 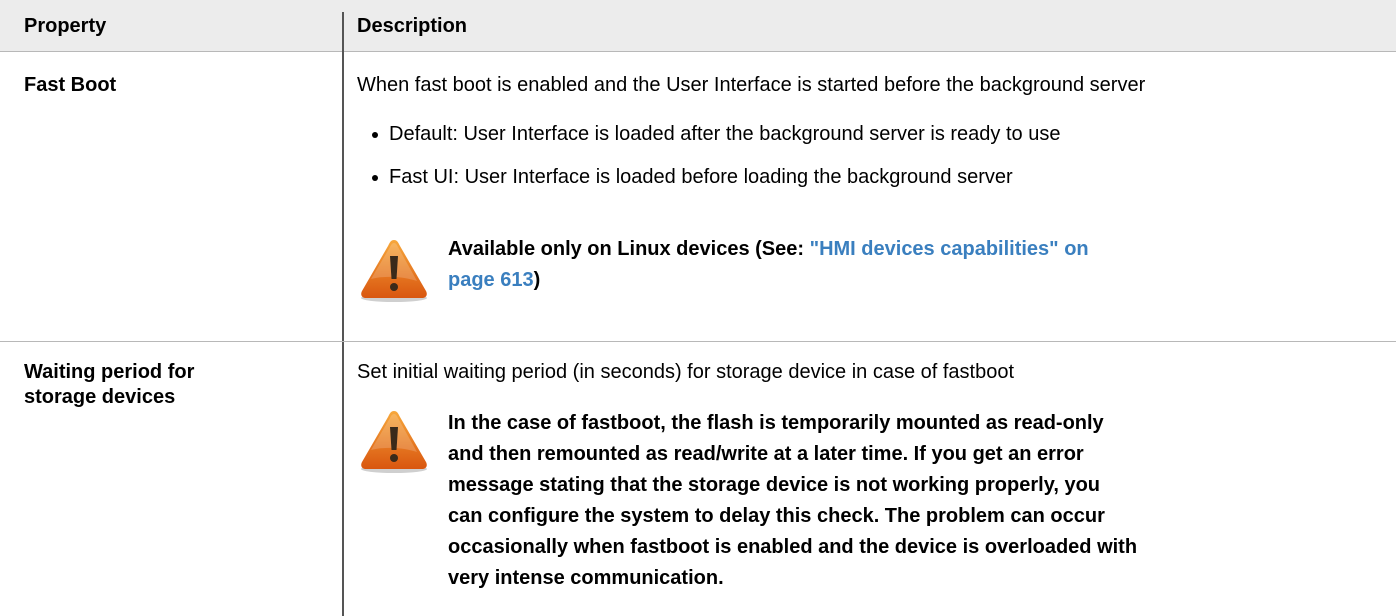 I want to click on property-waiting-period: Waiting period for storage devices, so click(x=109, y=385).